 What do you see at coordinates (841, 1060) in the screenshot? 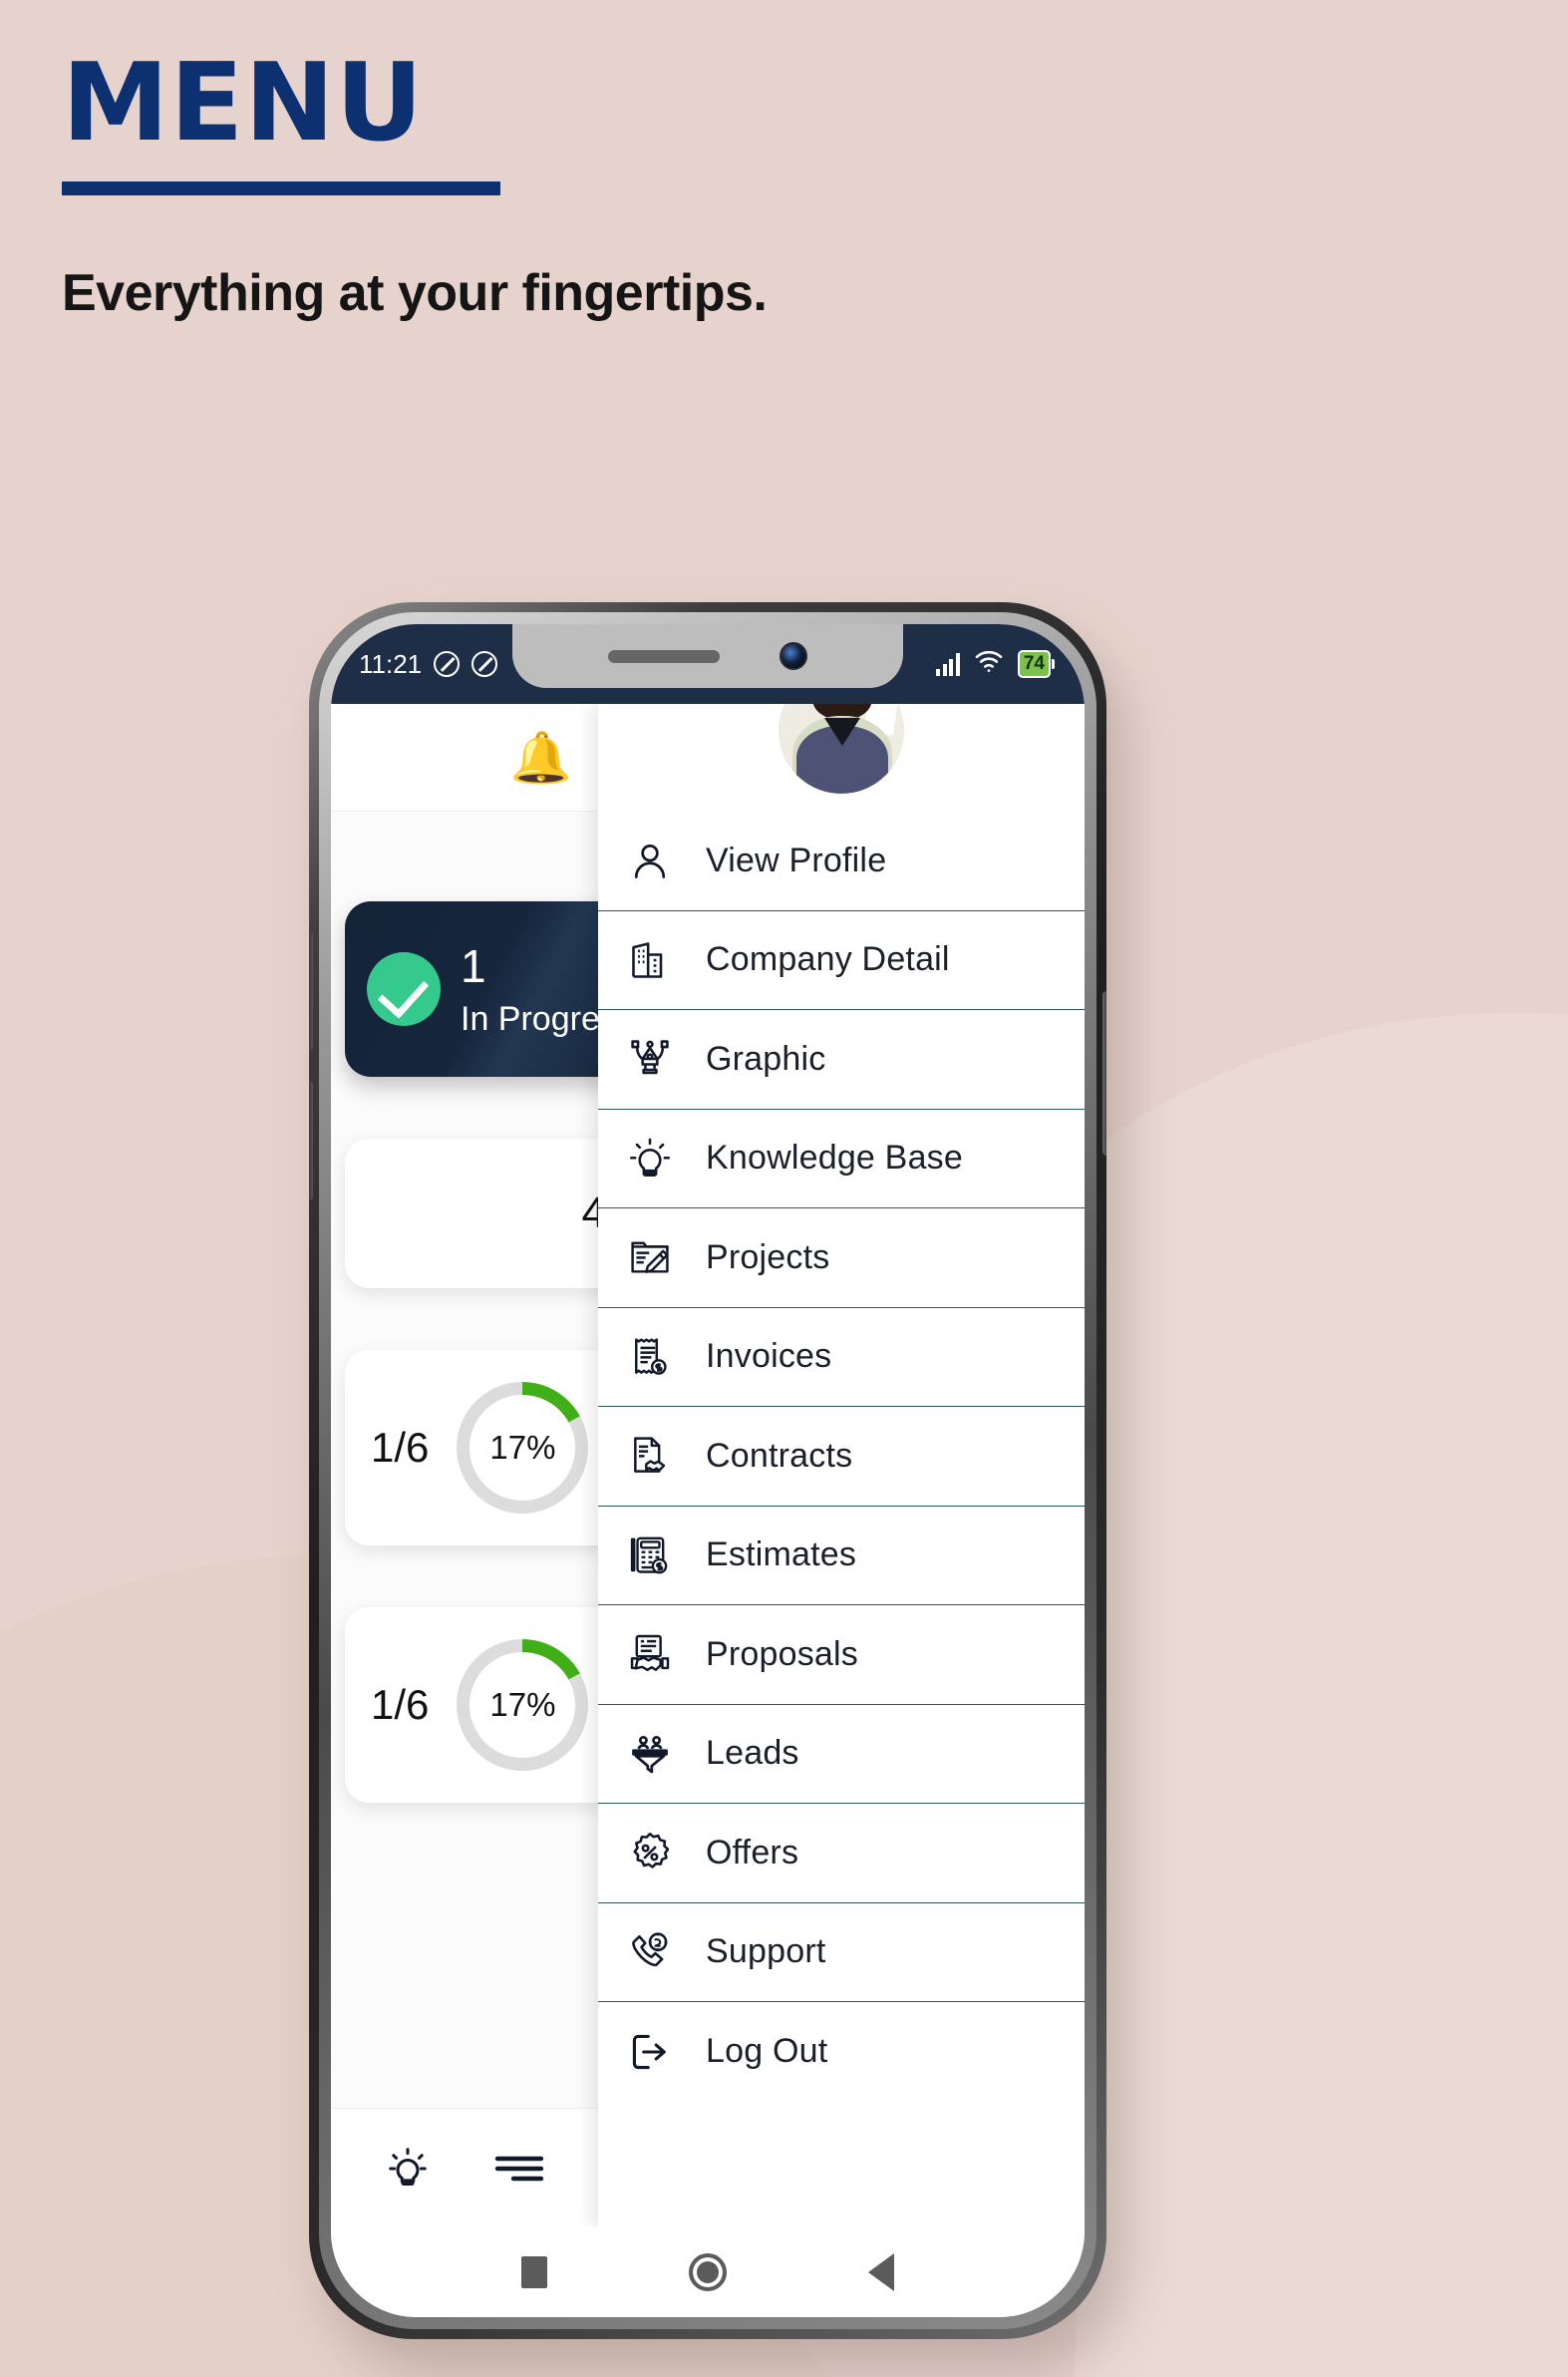
I see `menu-item-graphic: Graphic` at bounding box center [841, 1060].